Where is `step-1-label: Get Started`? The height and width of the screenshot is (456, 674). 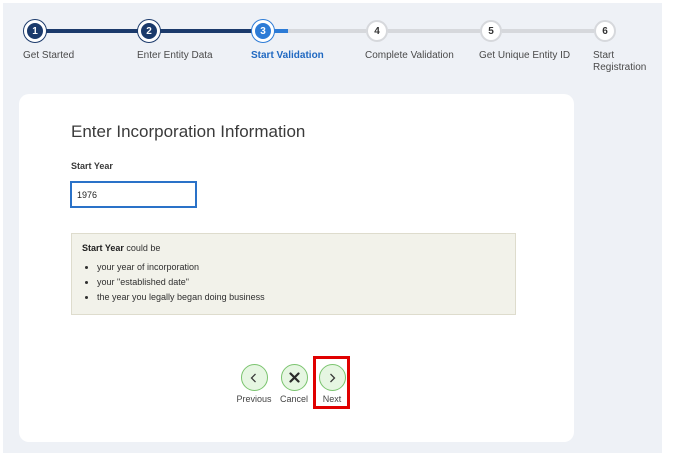
step-1-label: Get Started is located at coordinates (49, 55).